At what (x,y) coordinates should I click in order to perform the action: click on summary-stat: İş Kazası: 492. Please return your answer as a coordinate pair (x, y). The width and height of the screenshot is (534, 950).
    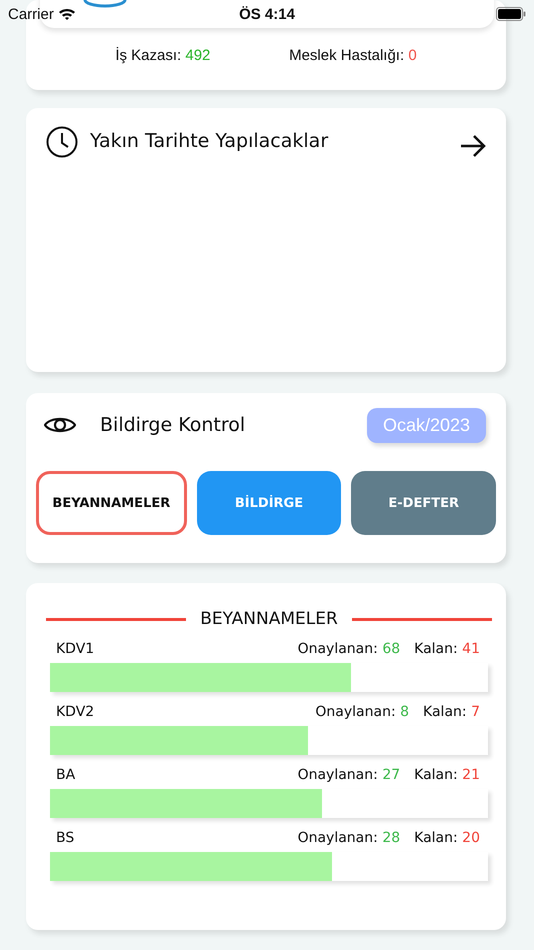
    Looking at the image, I should click on (162, 55).